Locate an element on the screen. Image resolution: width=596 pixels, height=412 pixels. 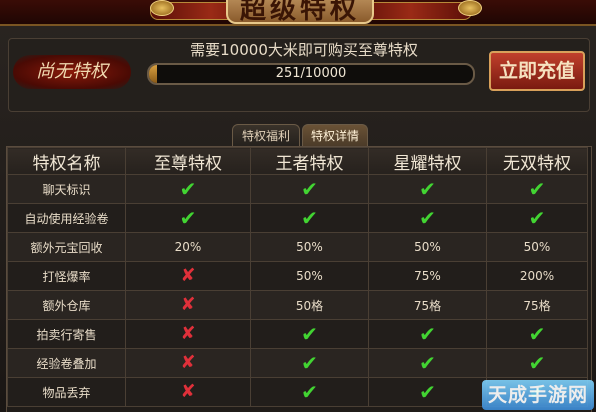
page-title: 超级特权 is located at coordinates (300, 12).